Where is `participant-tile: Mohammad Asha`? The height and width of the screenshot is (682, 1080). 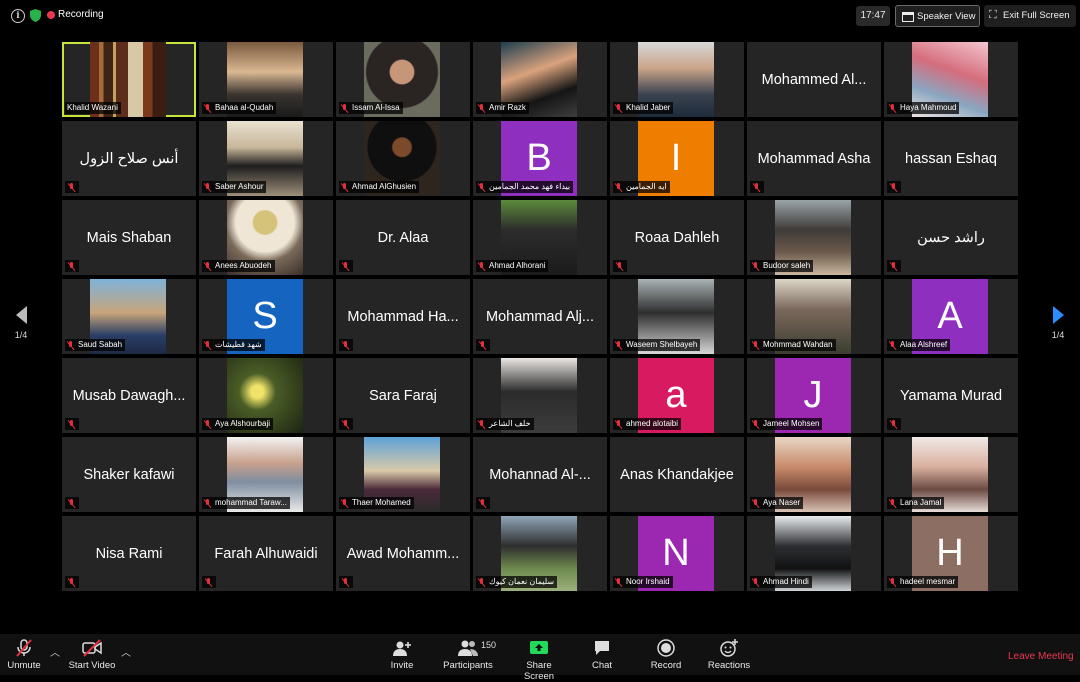 participant-tile: Mohammad Asha is located at coordinates (814, 158).